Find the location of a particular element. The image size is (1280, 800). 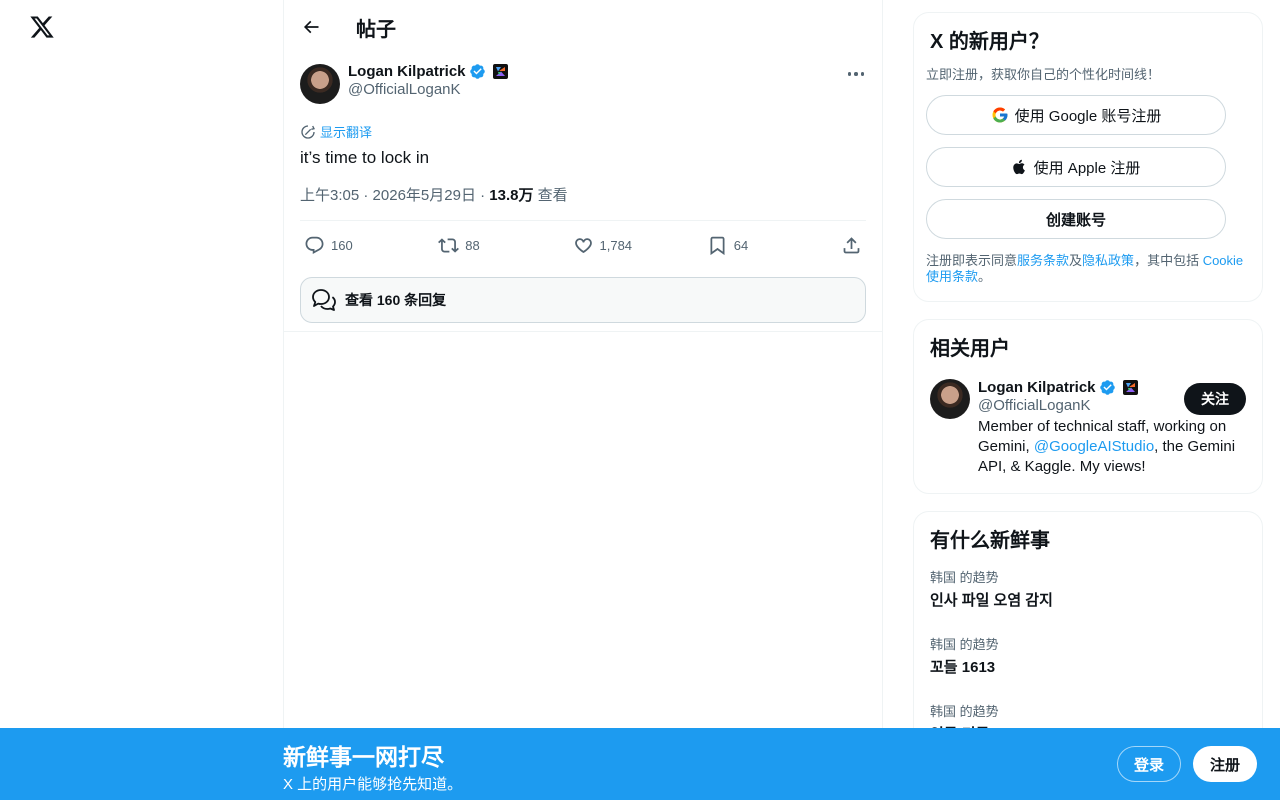

bookmark-button: 64 is located at coordinates (737, 245).